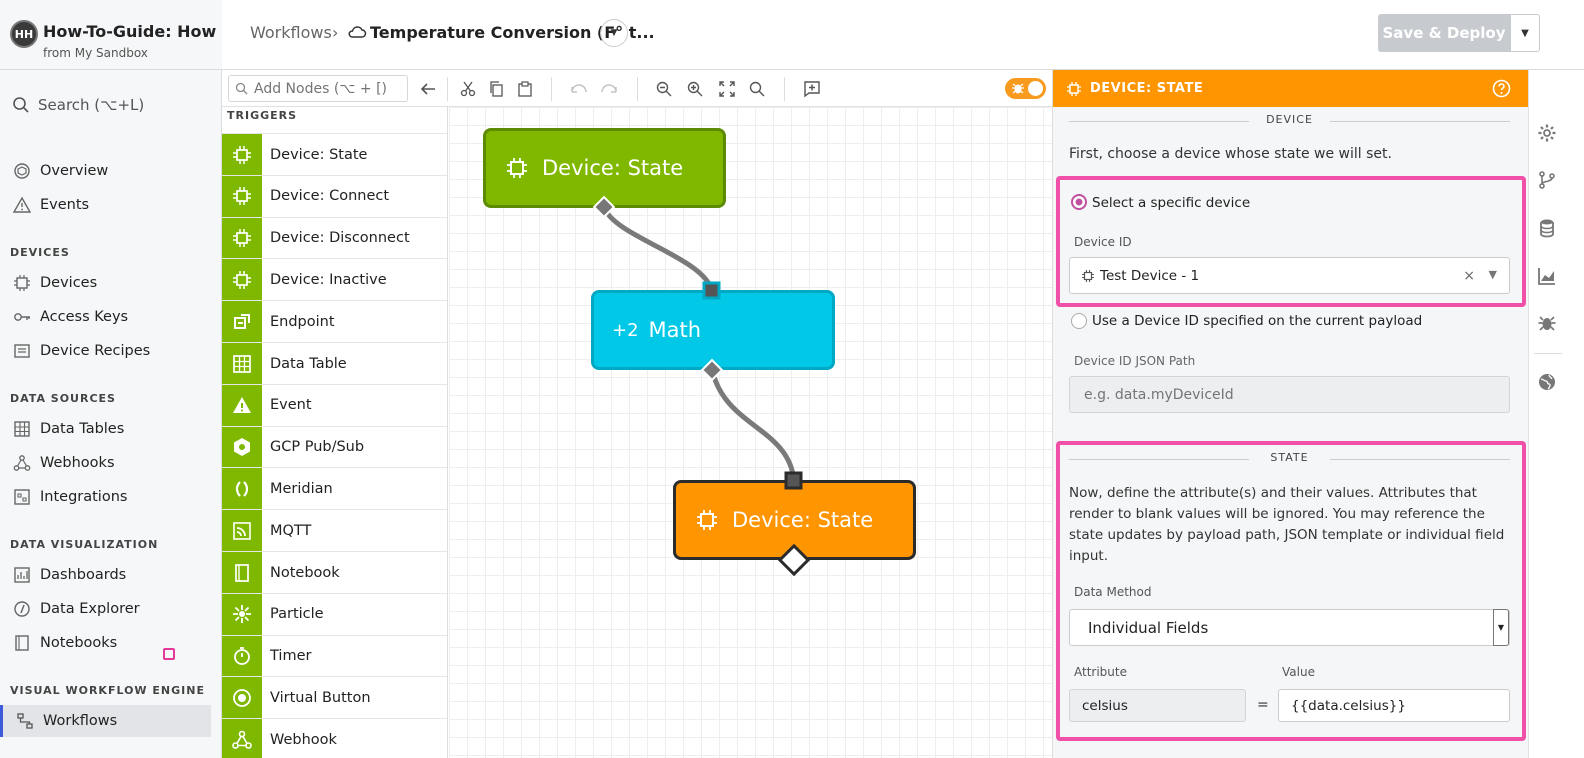 The width and height of the screenshot is (1584, 758). What do you see at coordinates (318, 88) in the screenshot?
I see `add-nodes-input` at bounding box center [318, 88].